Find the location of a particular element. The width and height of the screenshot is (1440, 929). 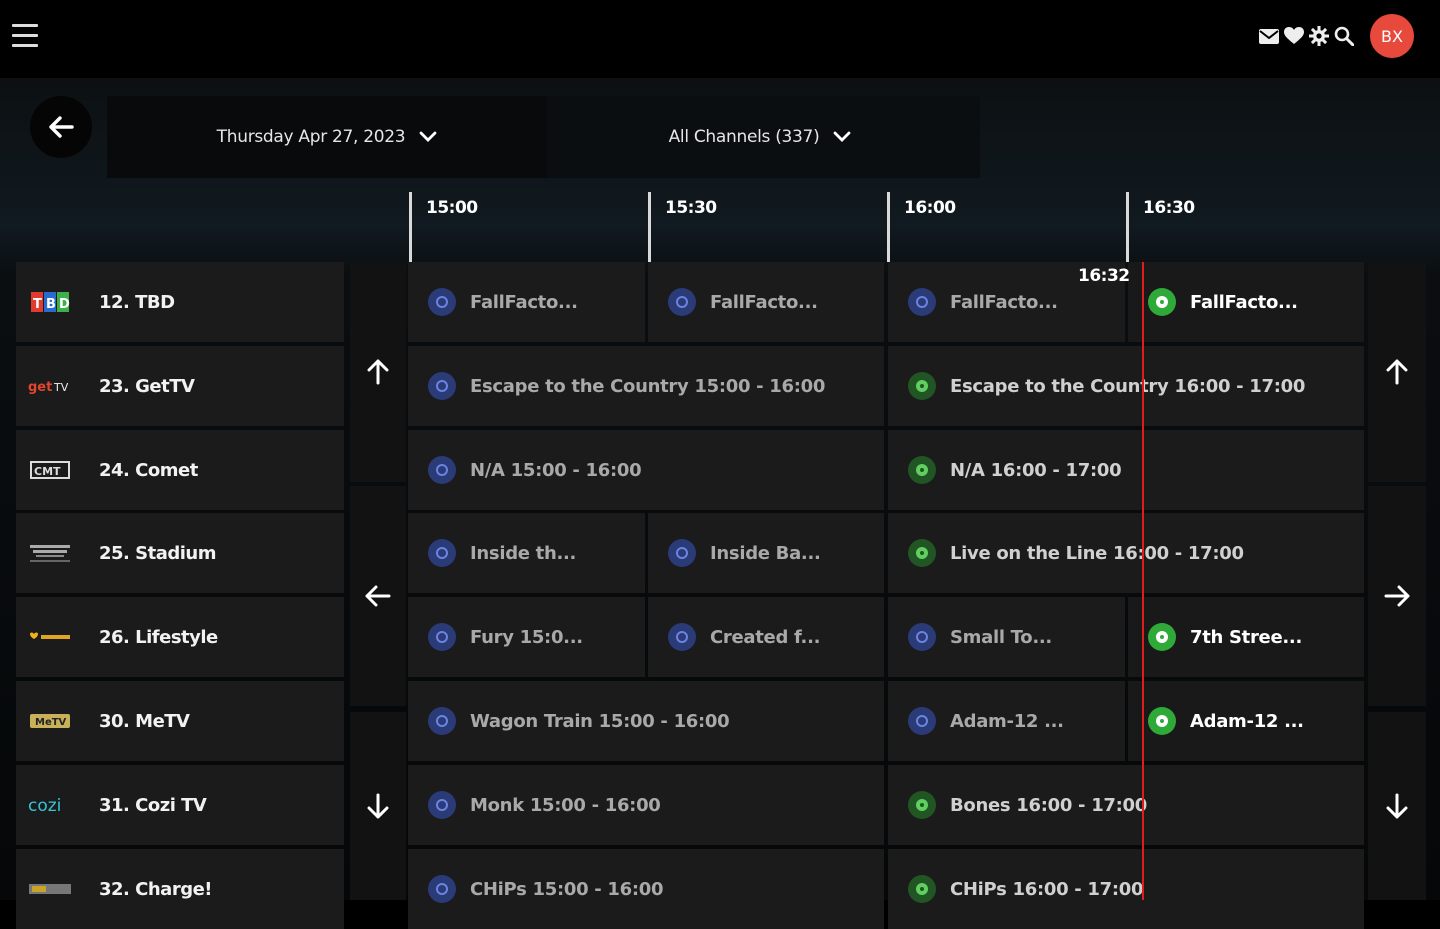

channel-name: 24. Comet is located at coordinates (148, 470).